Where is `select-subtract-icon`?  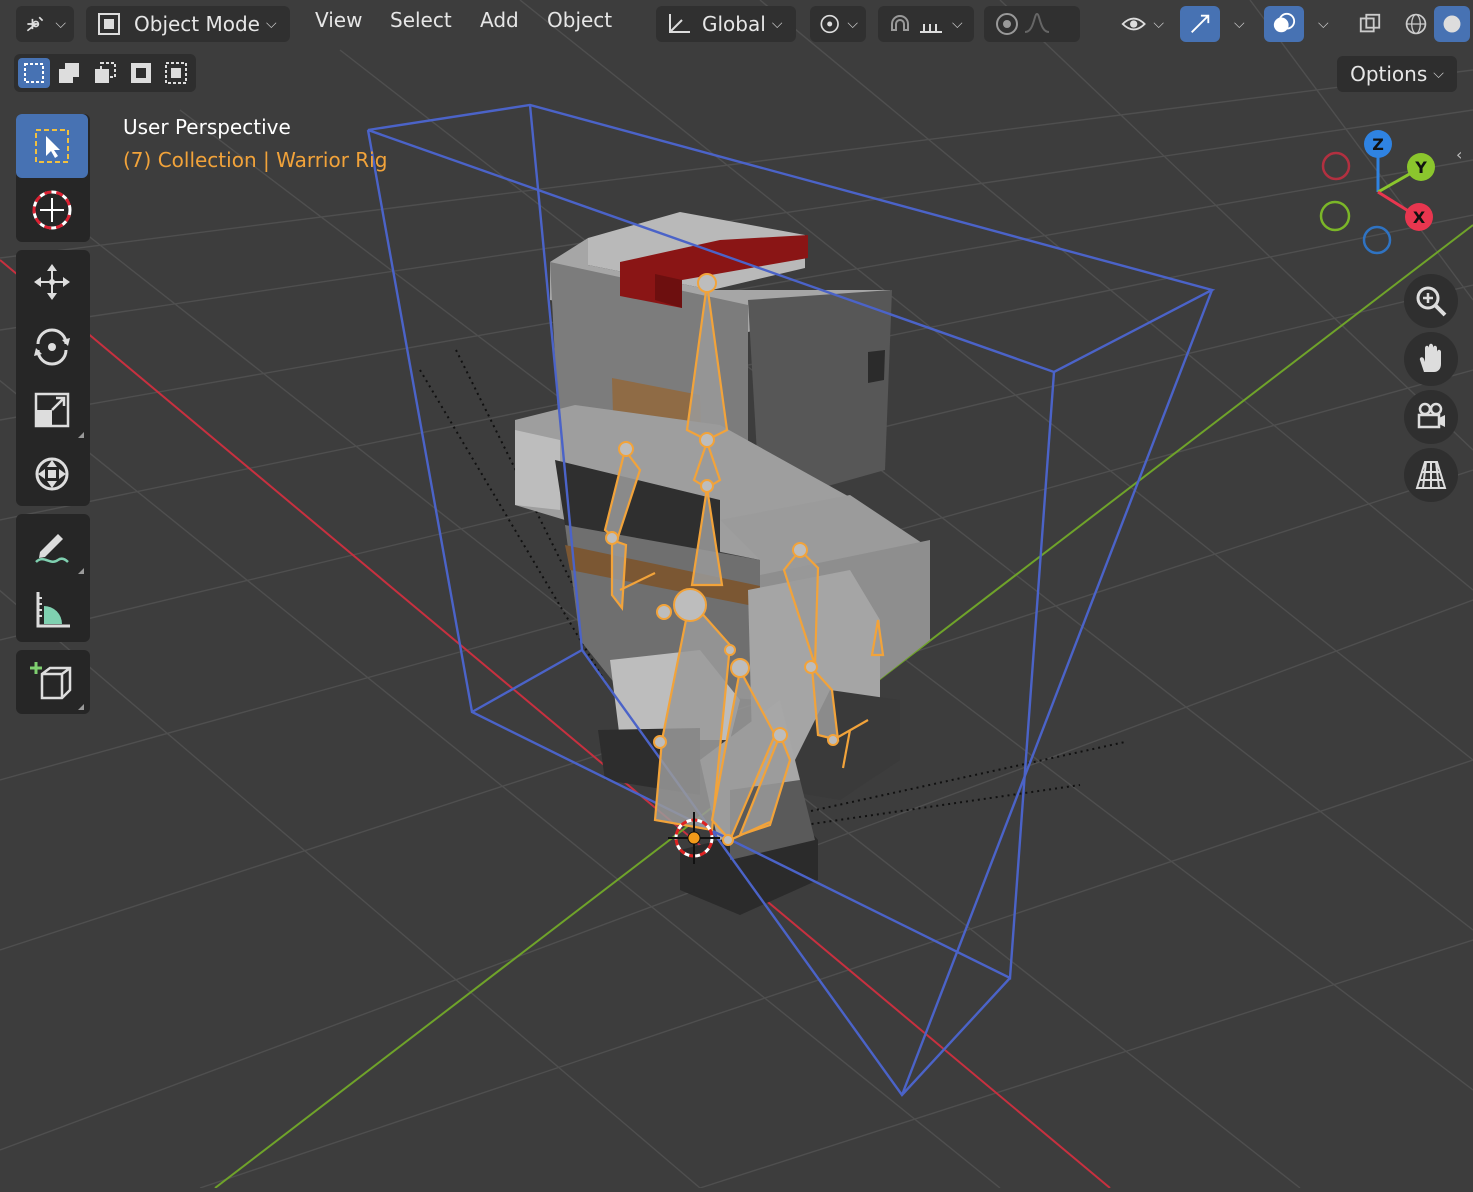
select-subtract-icon is located at coordinates (105, 72).